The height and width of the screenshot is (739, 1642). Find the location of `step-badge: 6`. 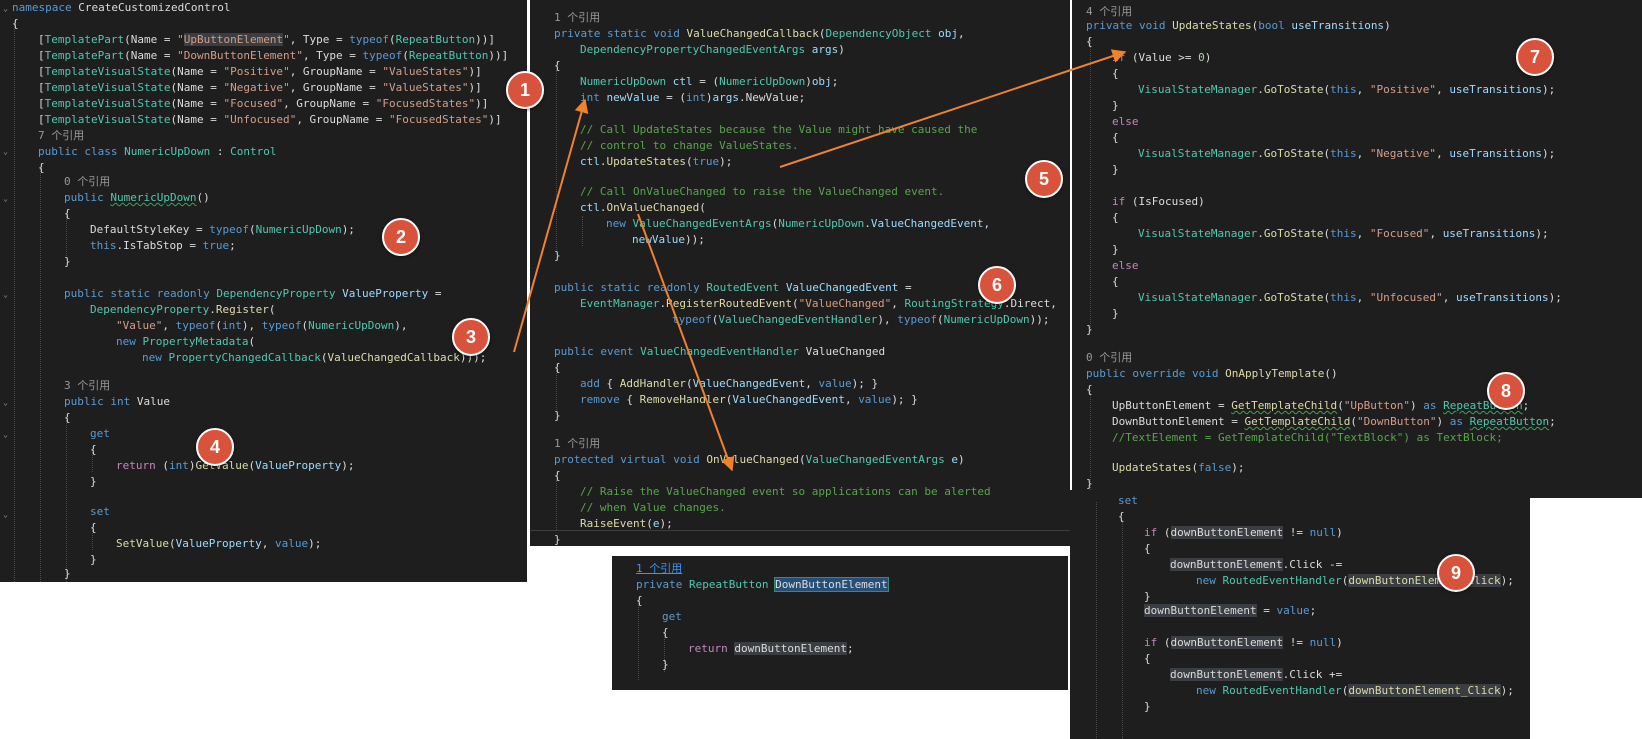

step-badge: 6 is located at coordinates (997, 285).